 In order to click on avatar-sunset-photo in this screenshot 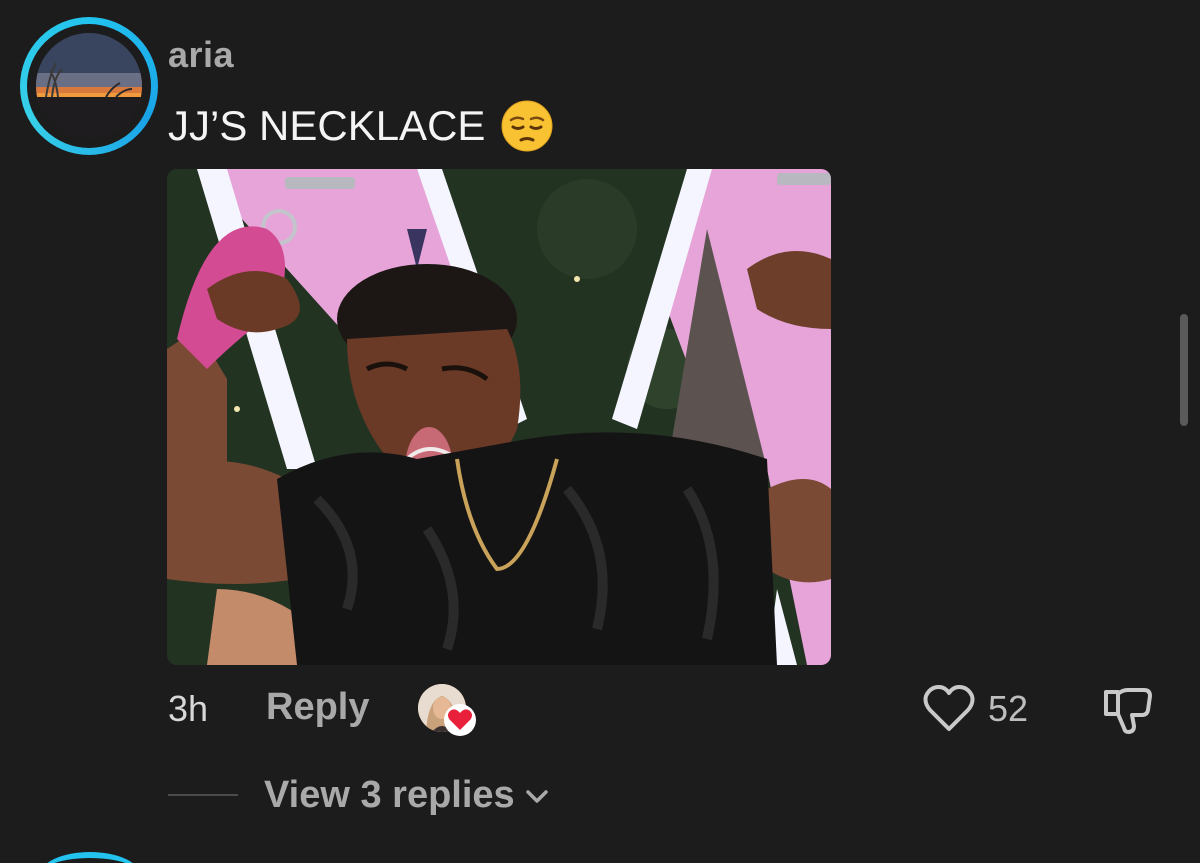, I will do `click(89, 86)`.